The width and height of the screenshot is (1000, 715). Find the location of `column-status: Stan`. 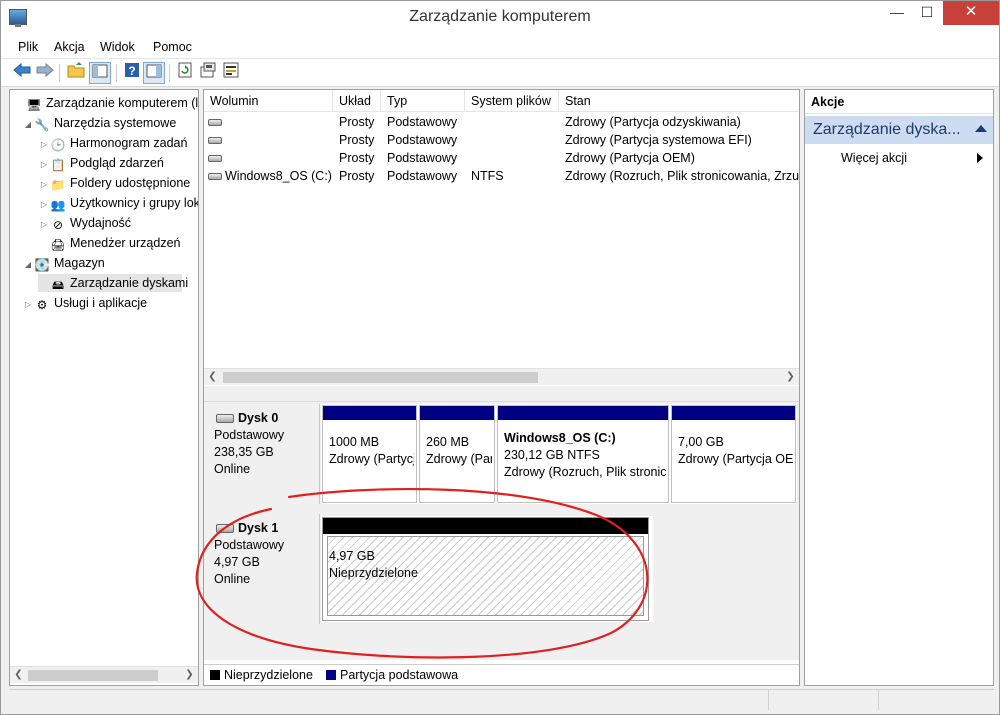

column-status: Stan is located at coordinates (679, 101).